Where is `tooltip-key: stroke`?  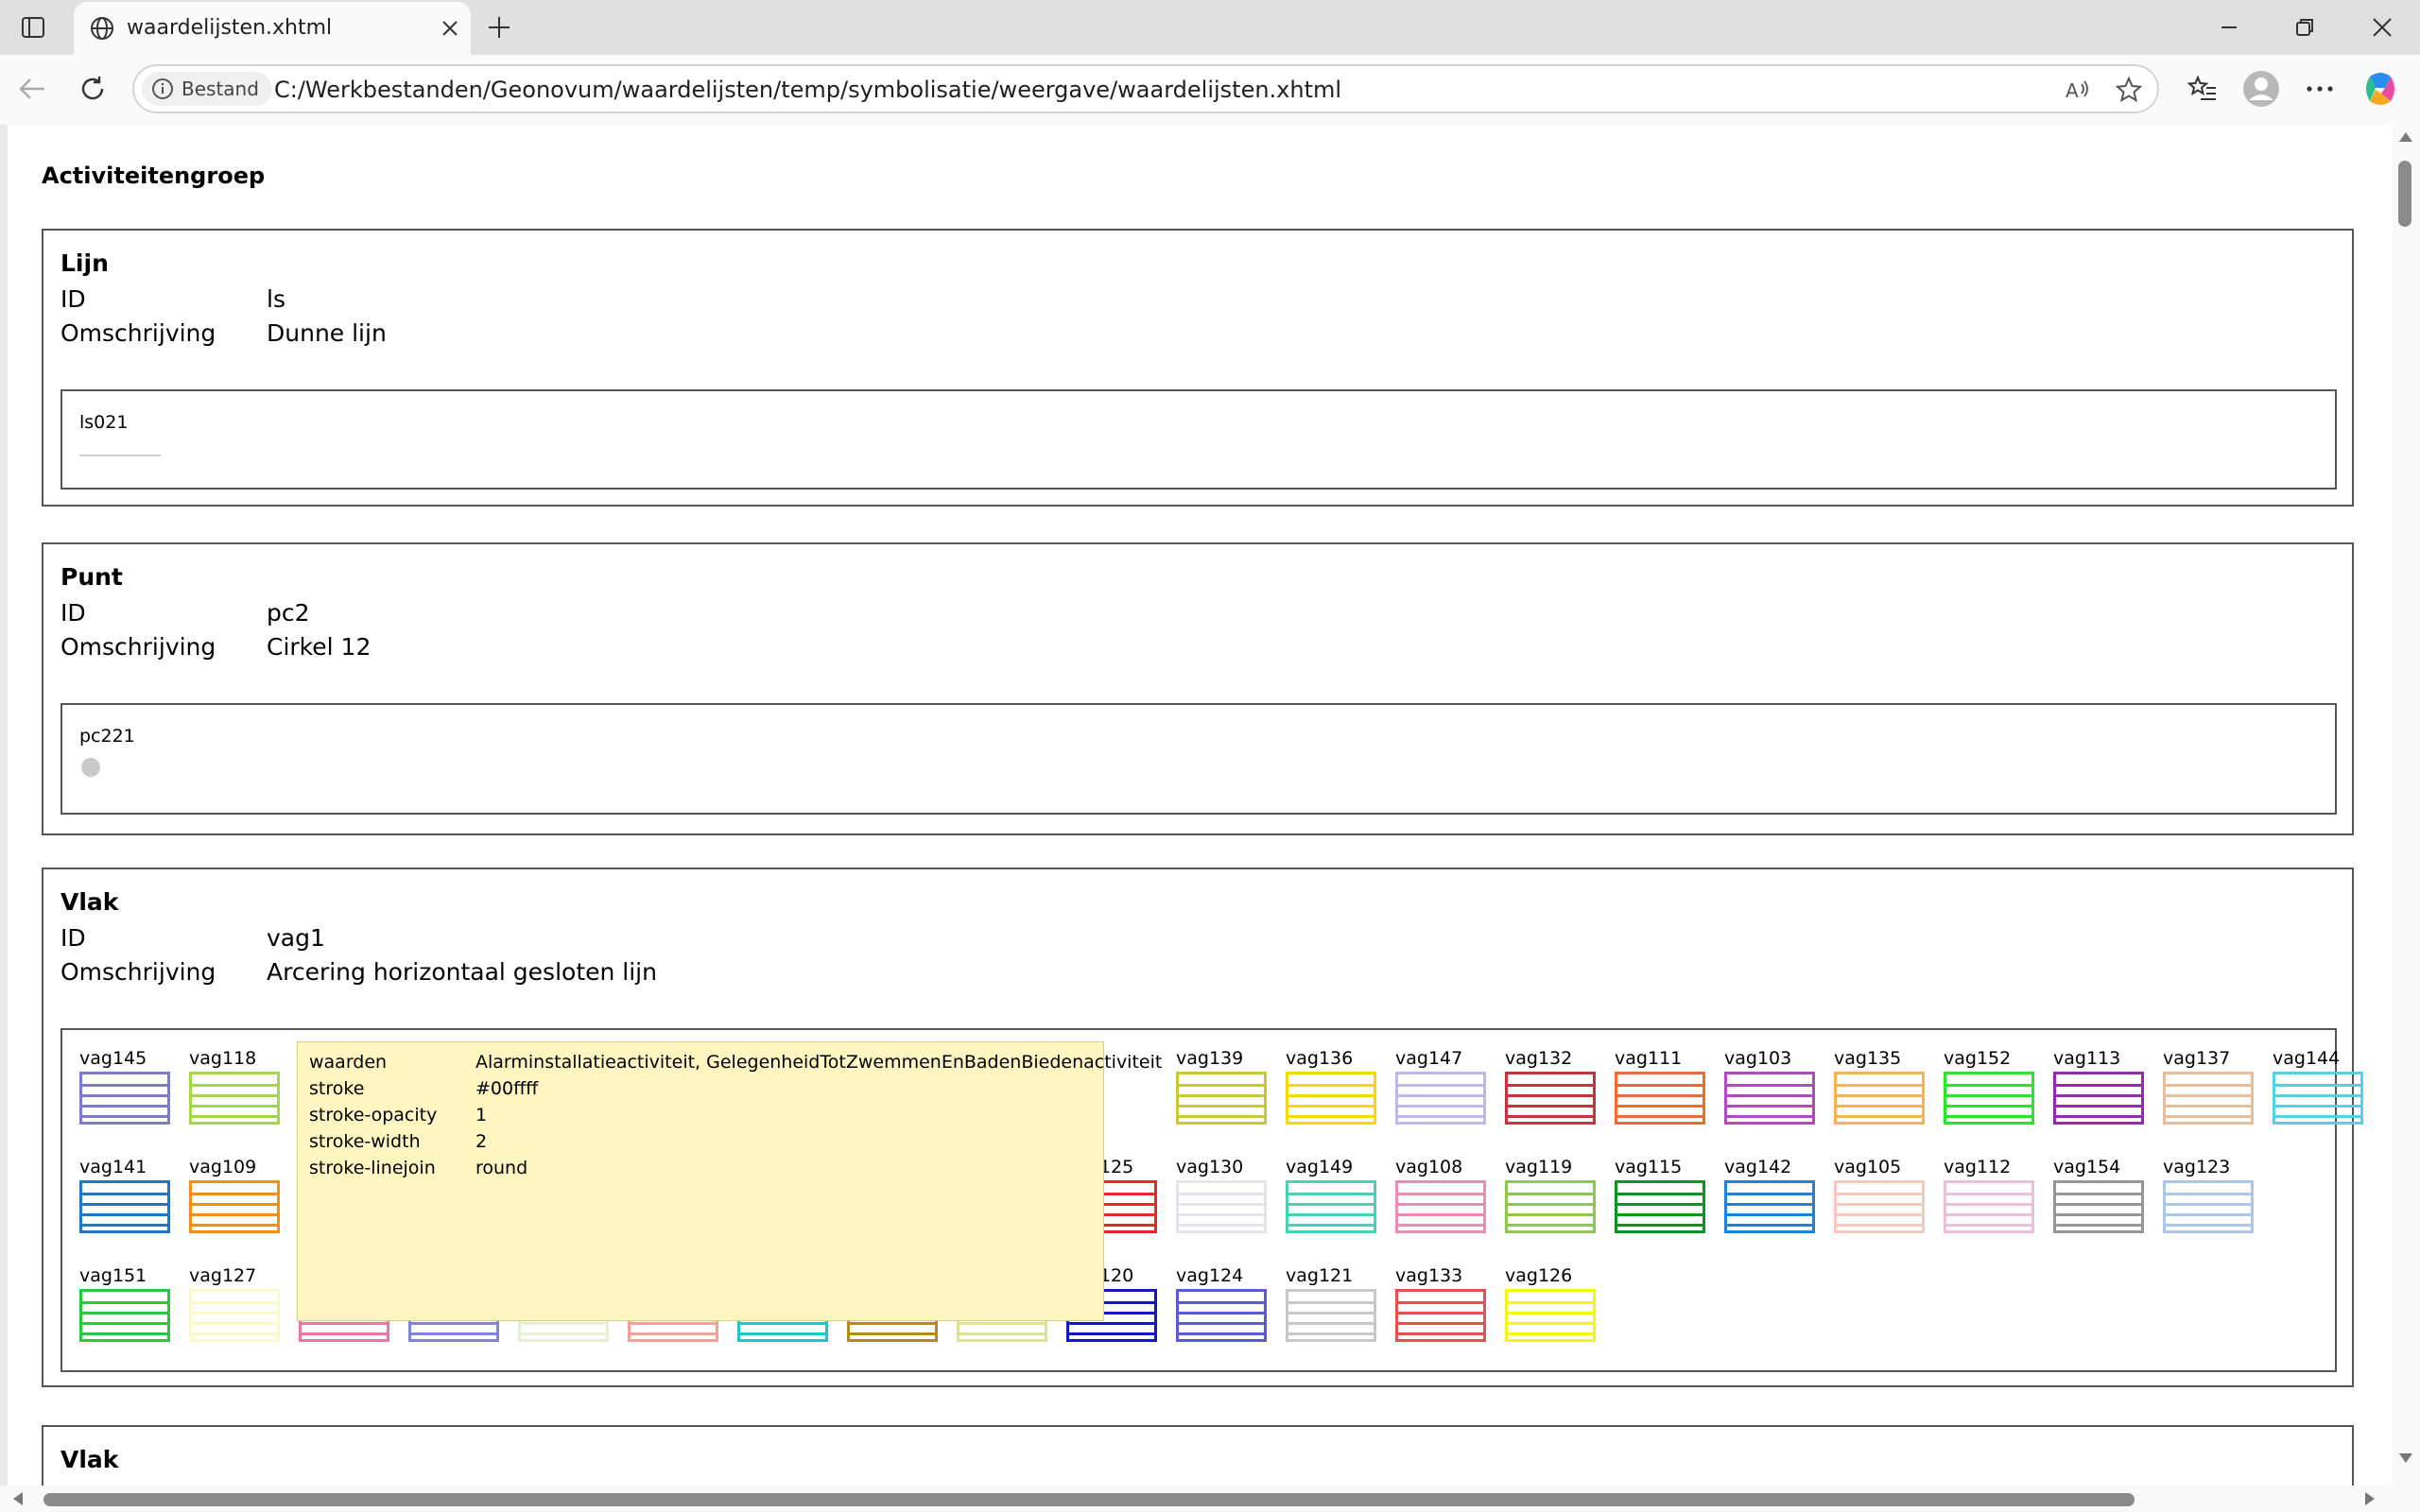
tooltip-key: stroke is located at coordinates (337, 1088).